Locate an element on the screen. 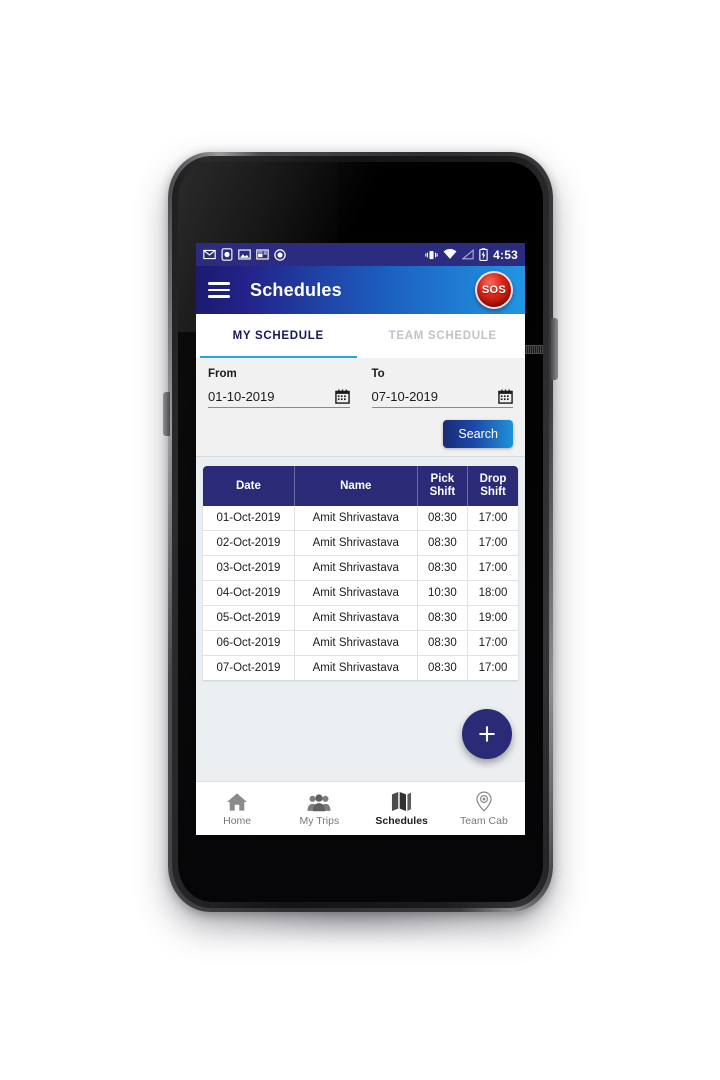 This screenshot has width=720, height=1080. add-schedule-fab is located at coordinates (487, 734).